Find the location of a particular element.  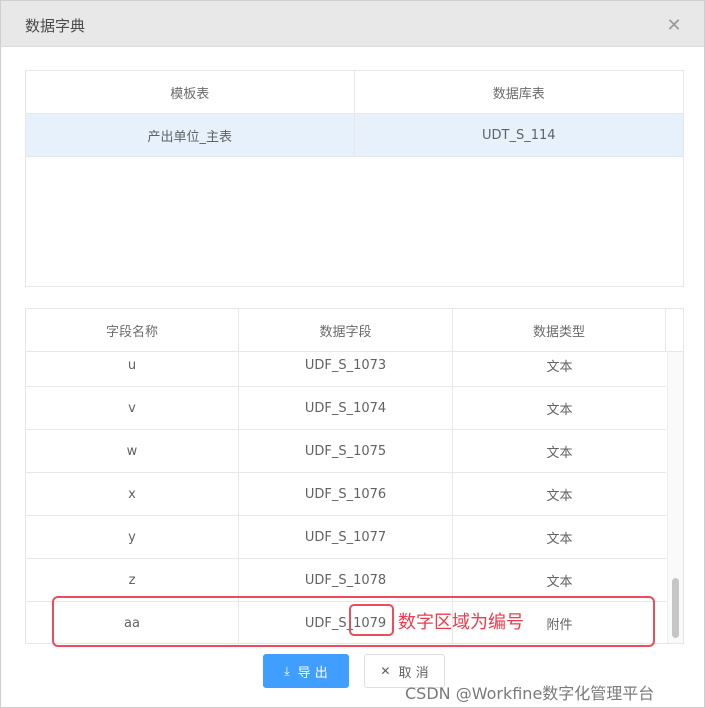

export-button-label: 导 出 is located at coordinates (312, 673).